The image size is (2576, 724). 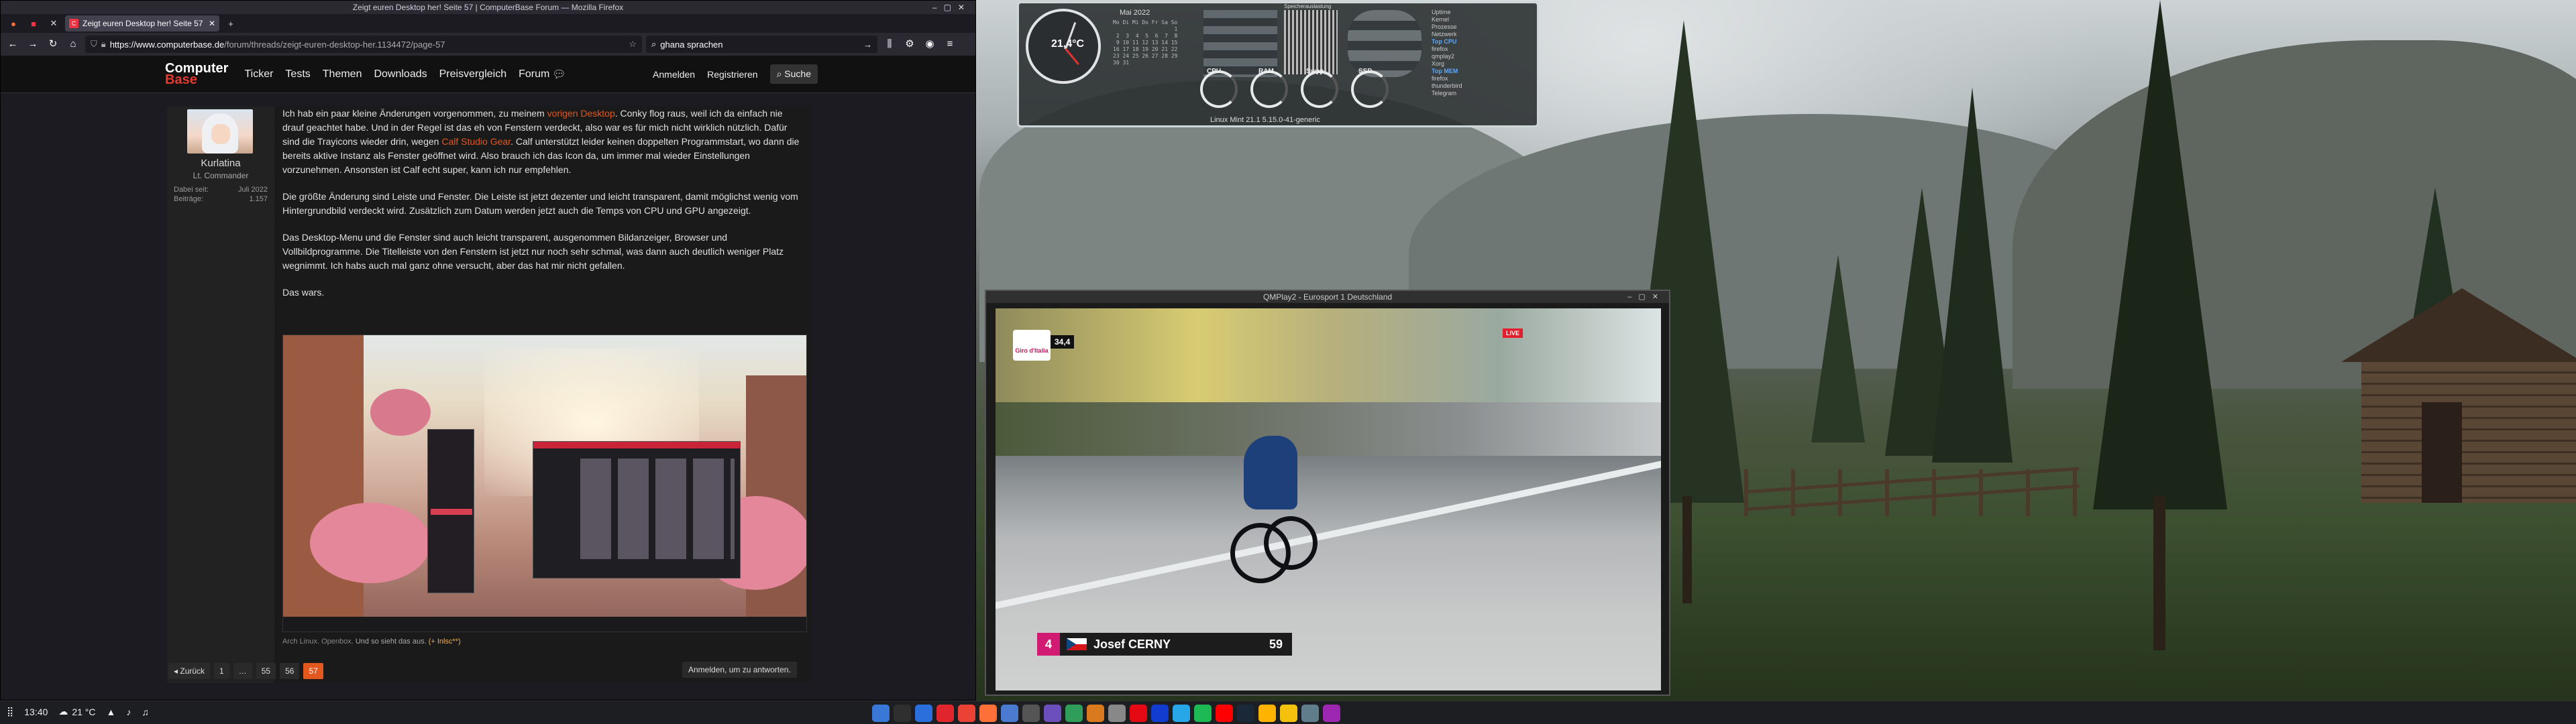 I want to click on taskbar-app-einstellungen-icon, so click(x=1310, y=713).